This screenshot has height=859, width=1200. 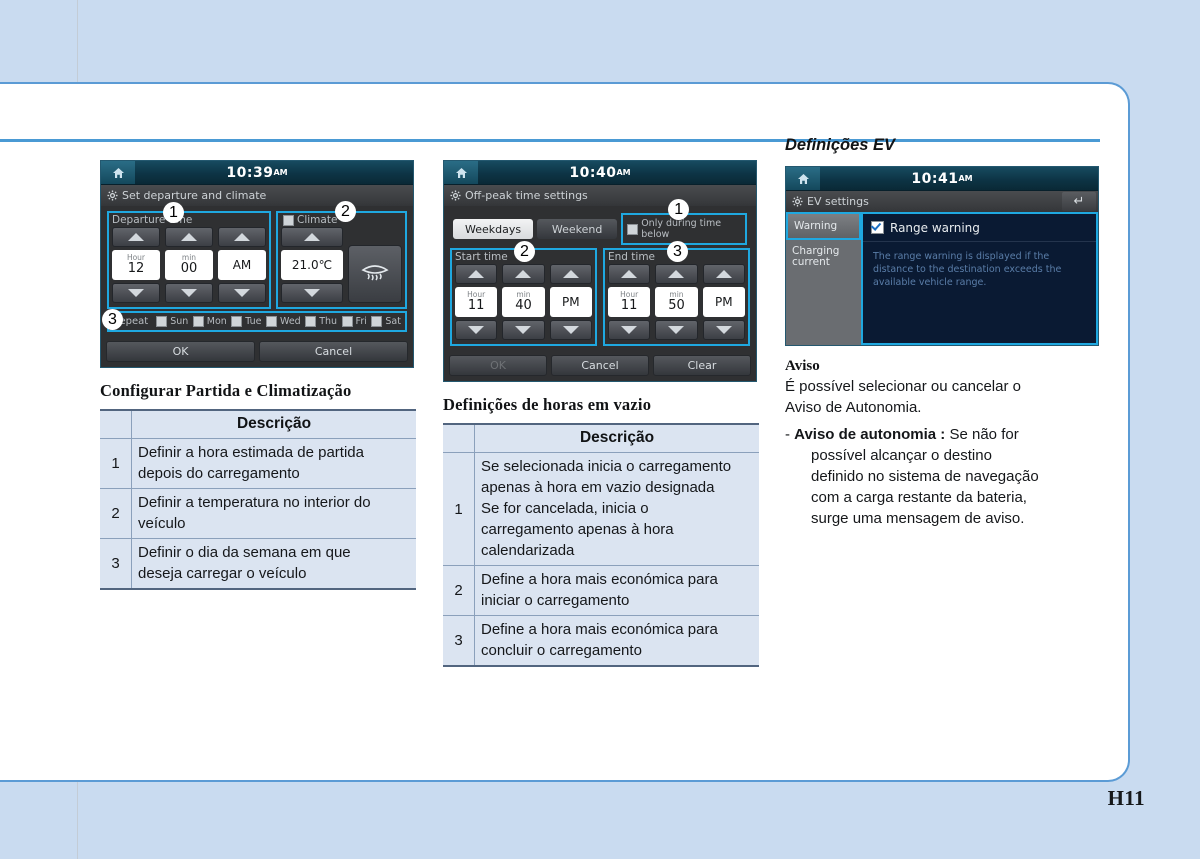 I want to click on day-checkbox-sat: Sat, so click(x=386, y=321).